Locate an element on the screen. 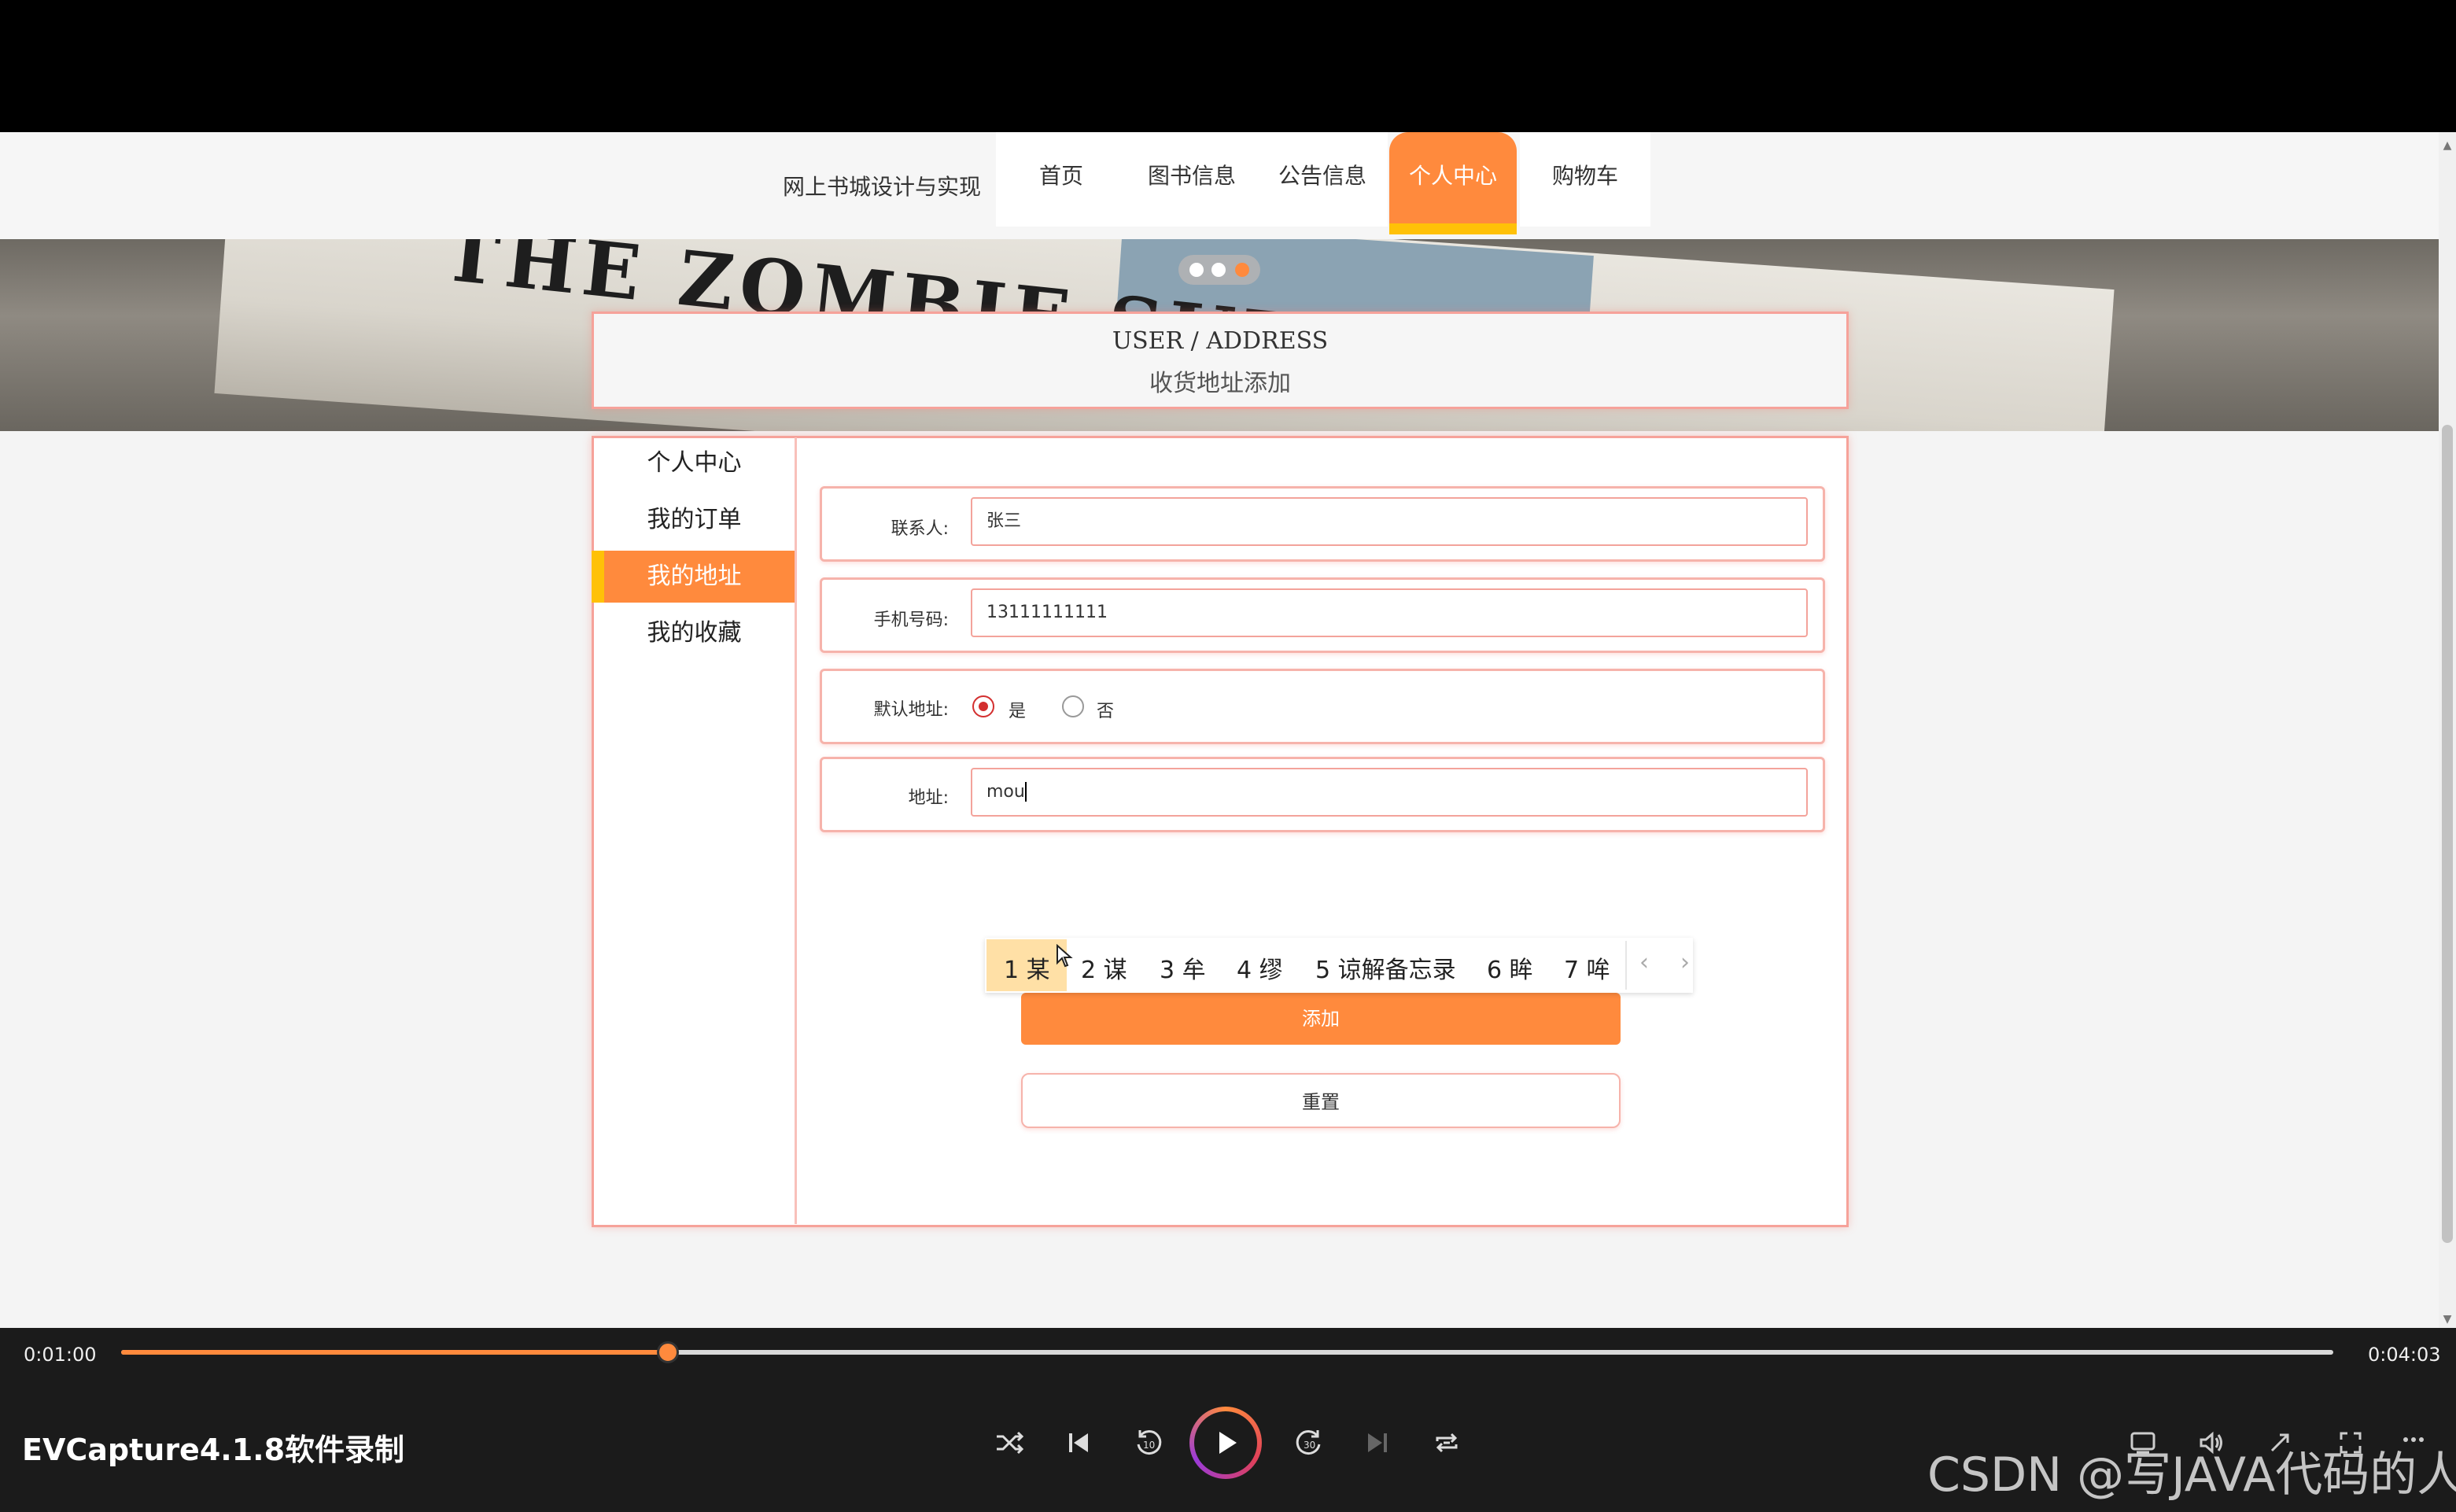 The image size is (2456, 1512). svg-text: 30 is located at coordinates (1310, 1445).